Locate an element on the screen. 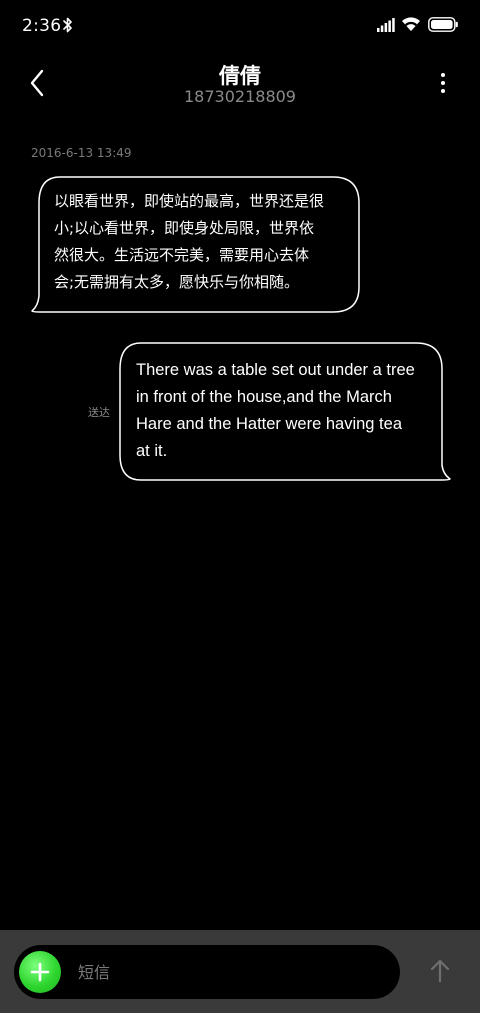 The width and height of the screenshot is (480, 1013). message-line: 小;以心看世界，即使身处局限，世界依 is located at coordinates (184, 228).